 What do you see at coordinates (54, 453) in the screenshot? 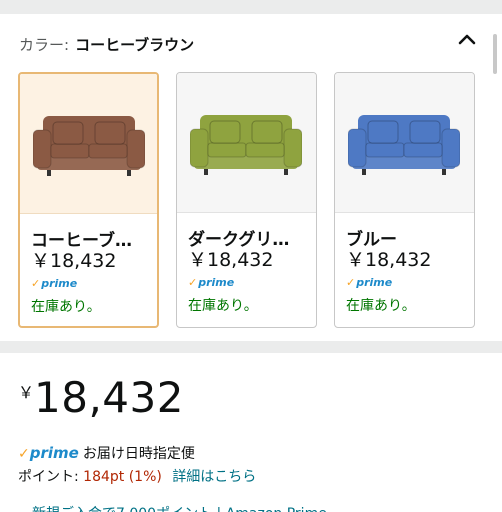
I see `prime-logo: prime` at bounding box center [54, 453].